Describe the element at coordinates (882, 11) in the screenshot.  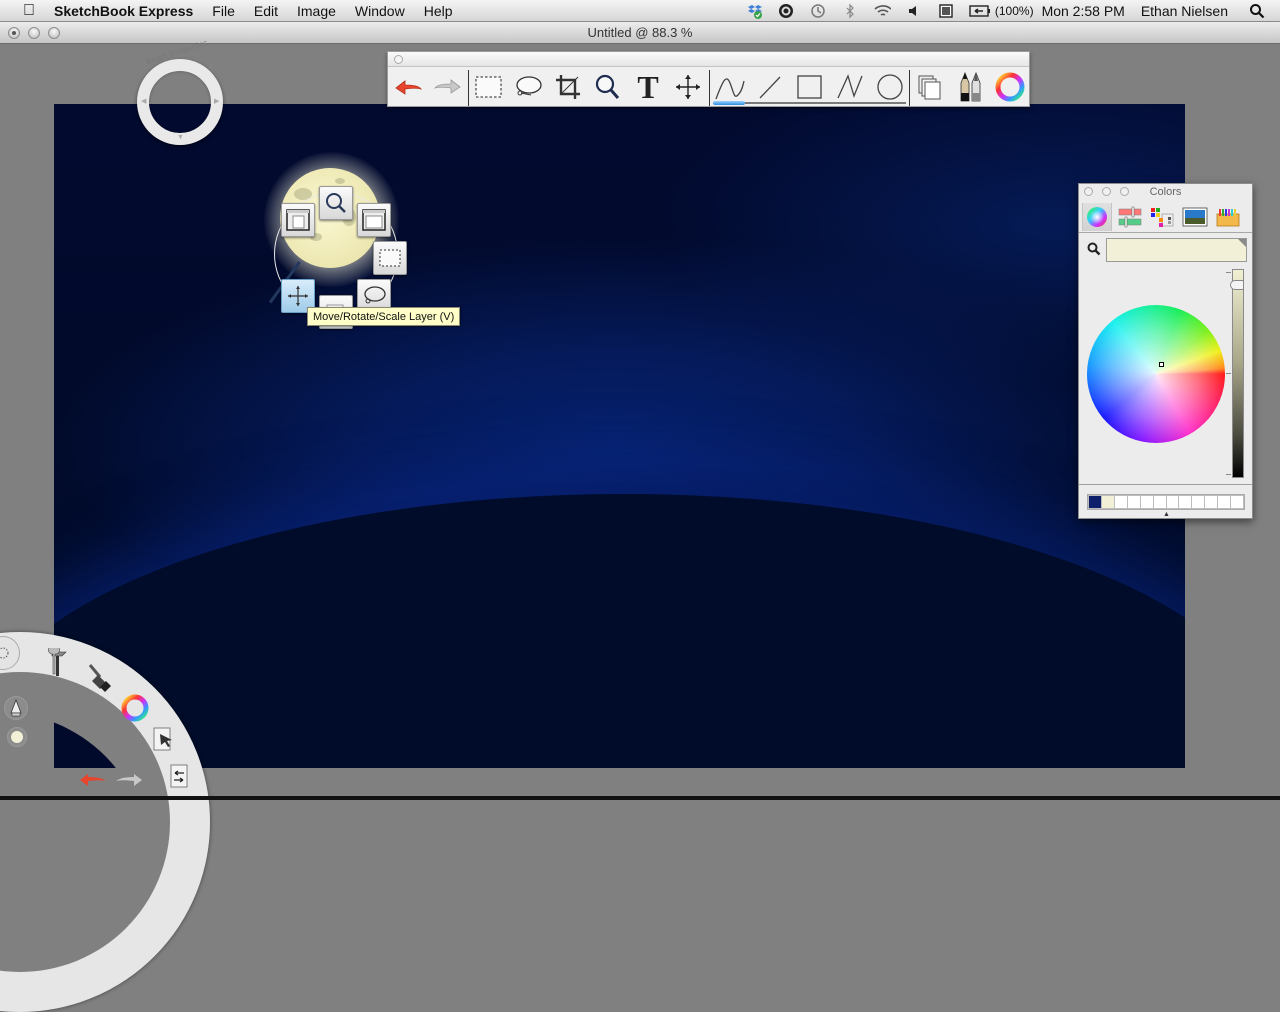
I see `wifi-icon` at that location.